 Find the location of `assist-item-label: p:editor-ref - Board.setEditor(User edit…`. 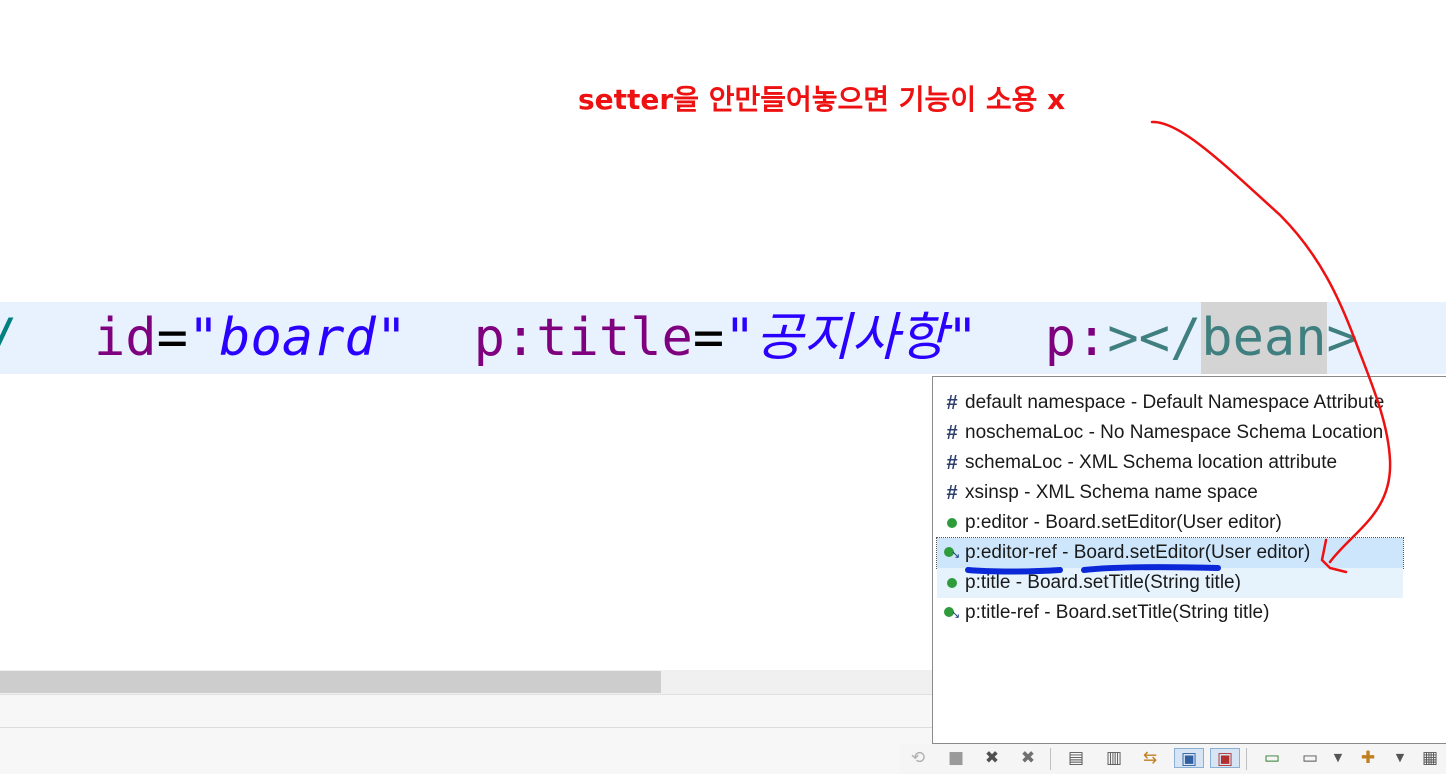

assist-item-label: p:editor-ref - Board.setEditor(User edit… is located at coordinates (1138, 553).